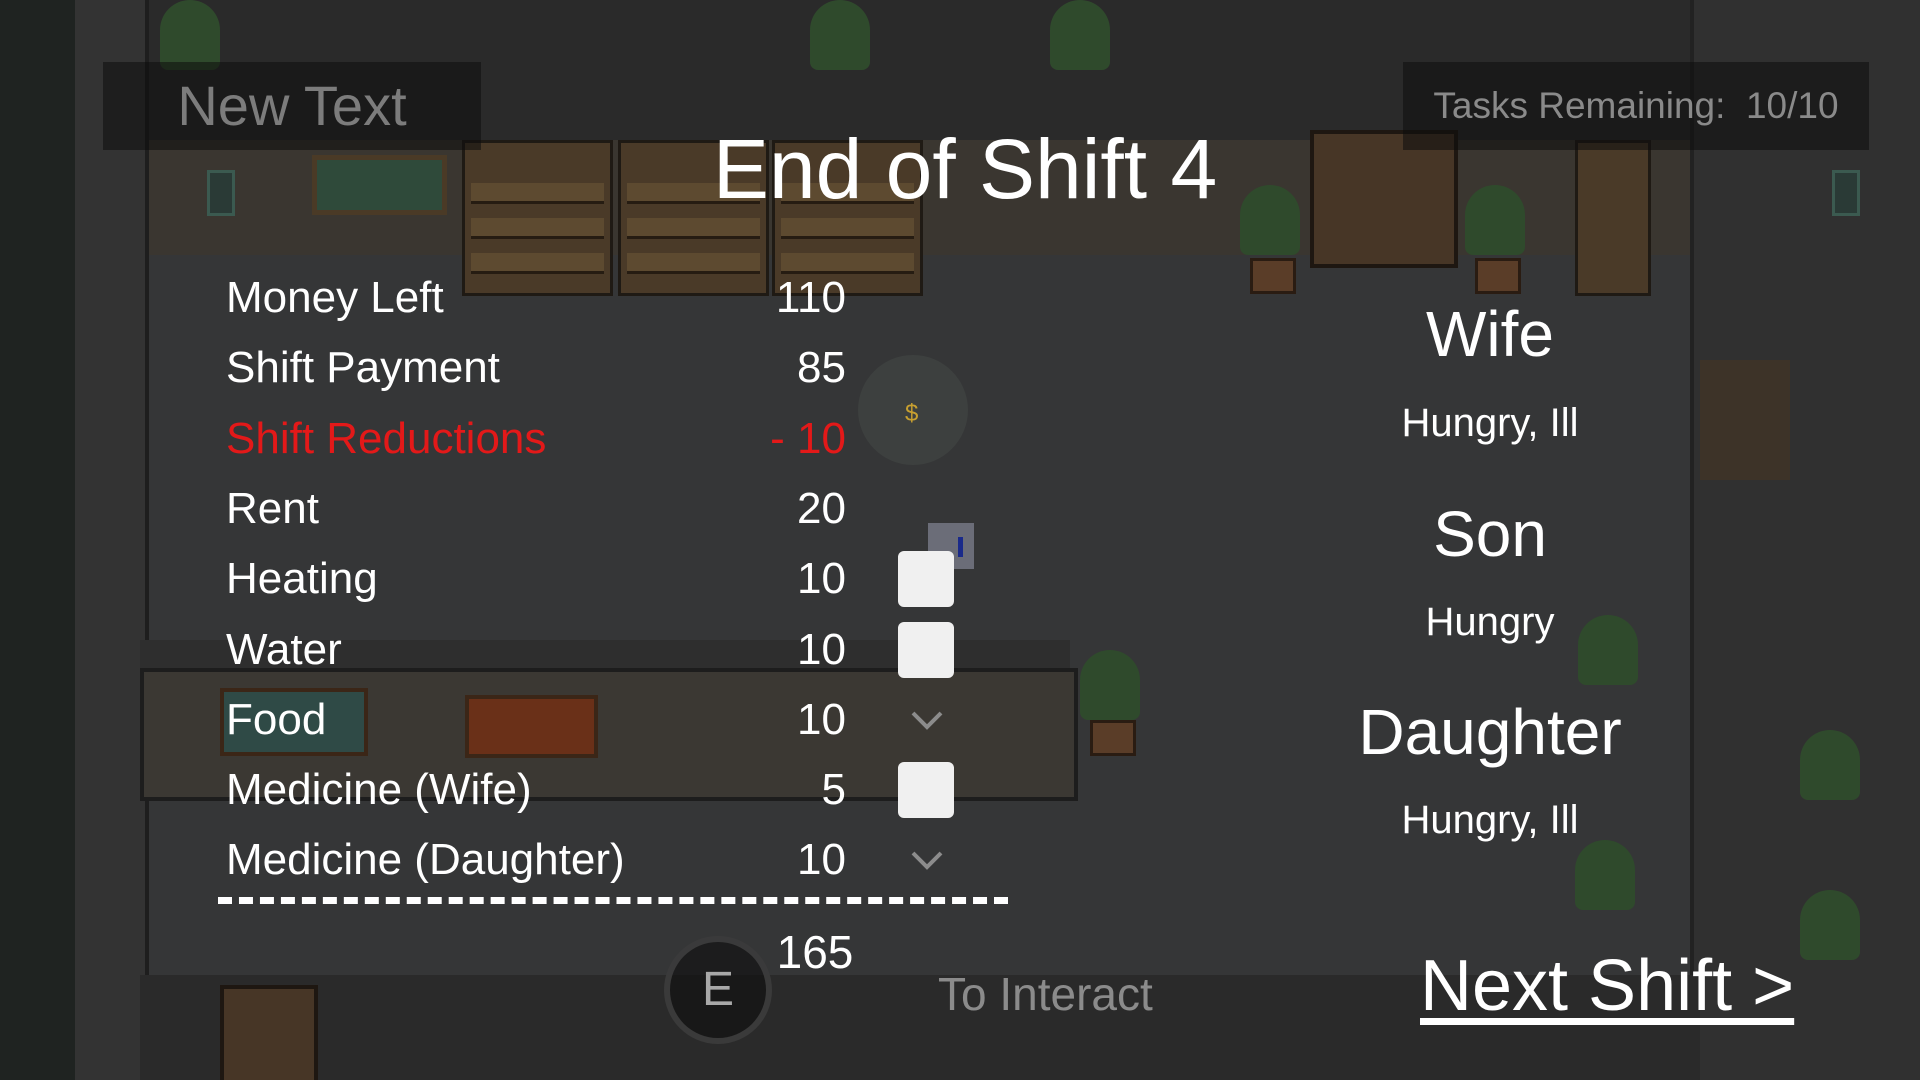 The width and height of the screenshot is (1920, 1080). What do you see at coordinates (536, 650) in the screenshot?
I see `expense-row: Water 10` at bounding box center [536, 650].